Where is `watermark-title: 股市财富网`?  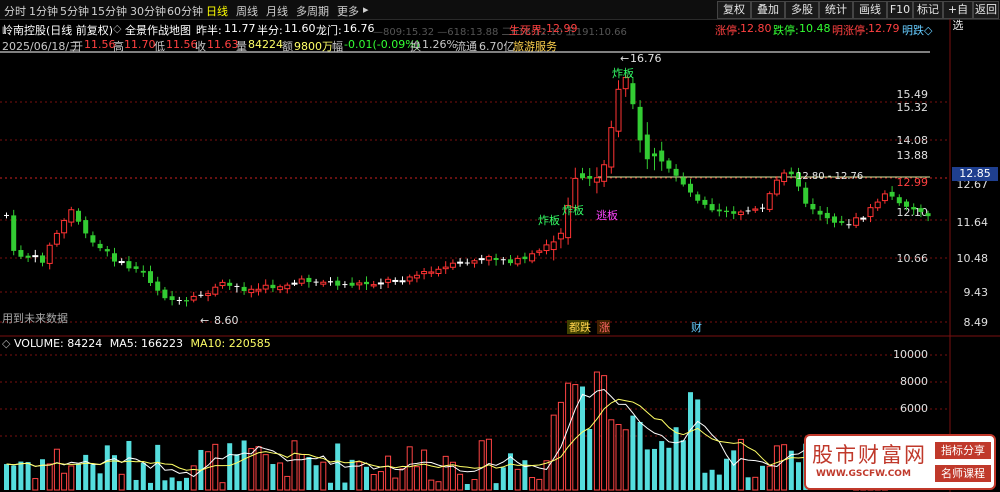 watermark-title: 股市财富网 is located at coordinates (869, 455).